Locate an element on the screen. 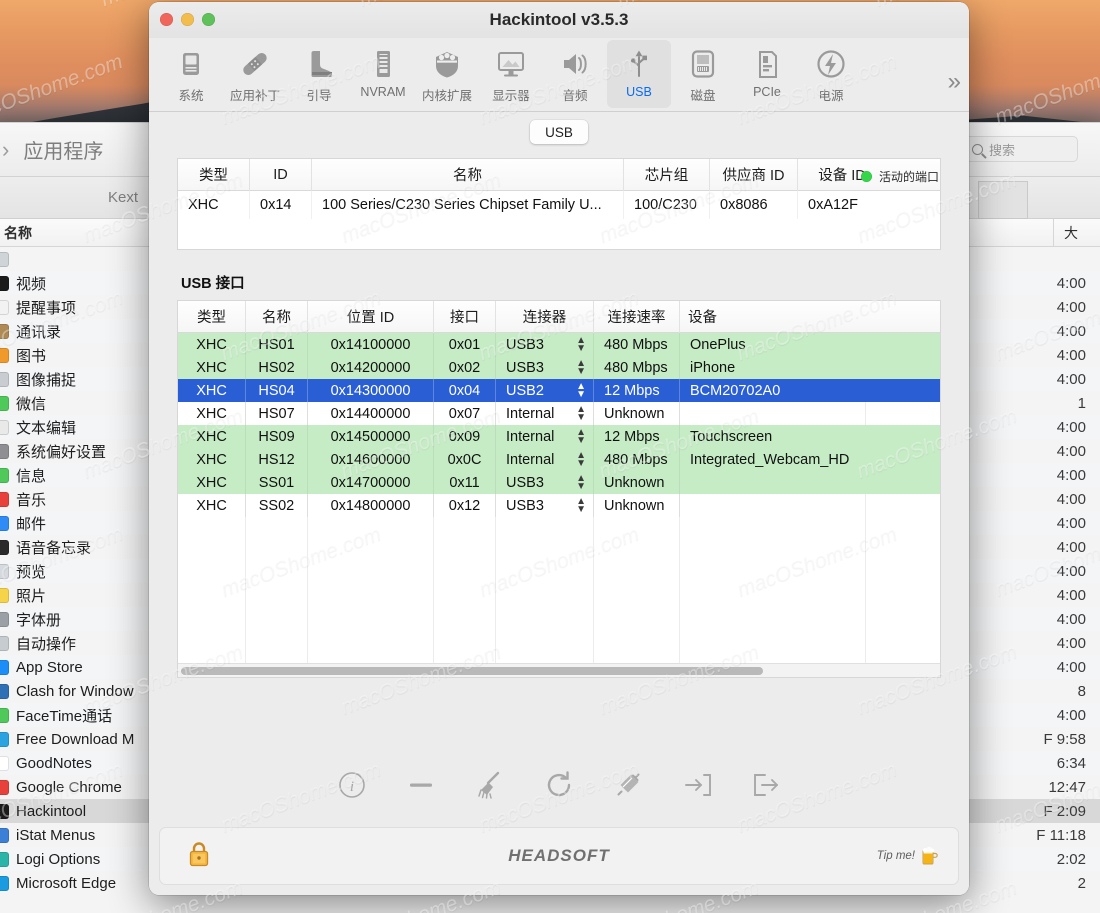  refresh-icon is located at coordinates (559, 785).